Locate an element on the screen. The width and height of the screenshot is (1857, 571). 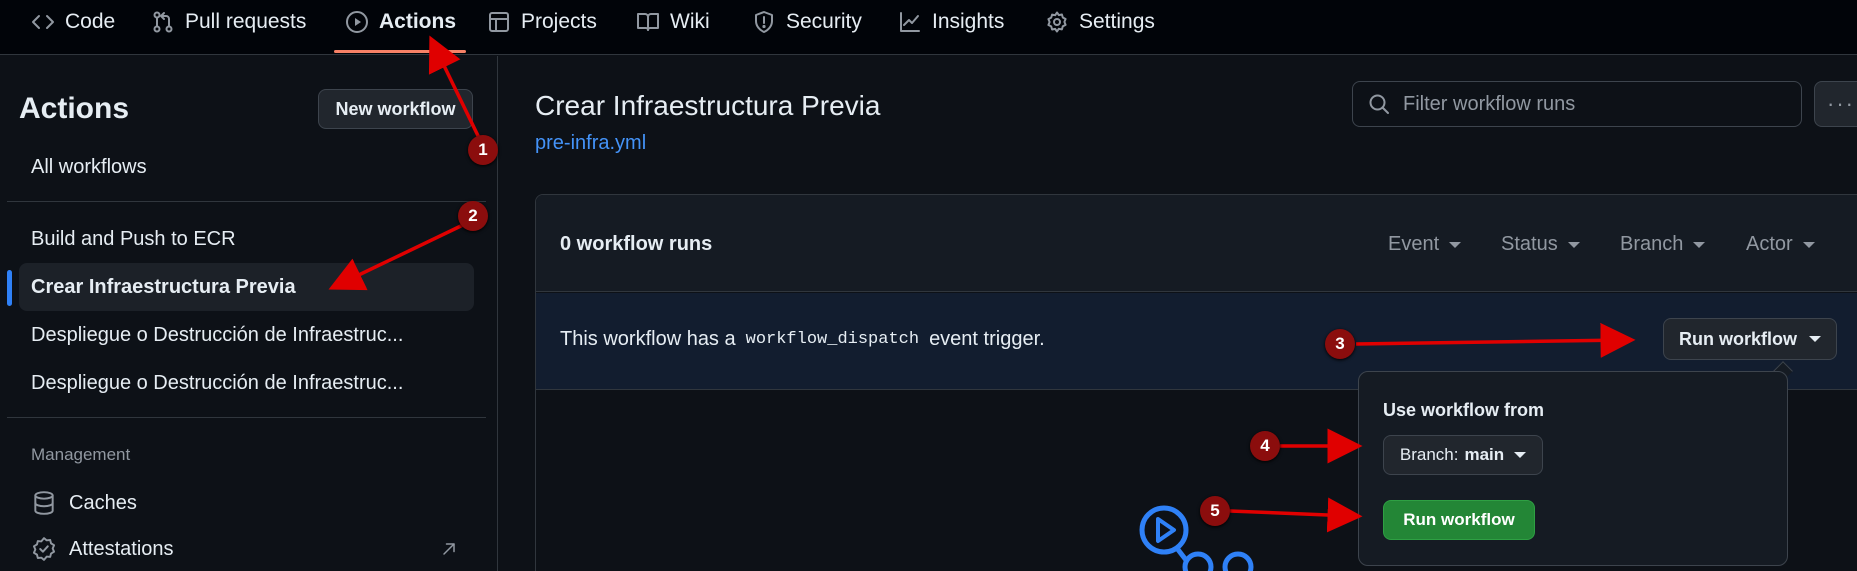
filter-status-dropdown: Status is located at coordinates (1540, 244).